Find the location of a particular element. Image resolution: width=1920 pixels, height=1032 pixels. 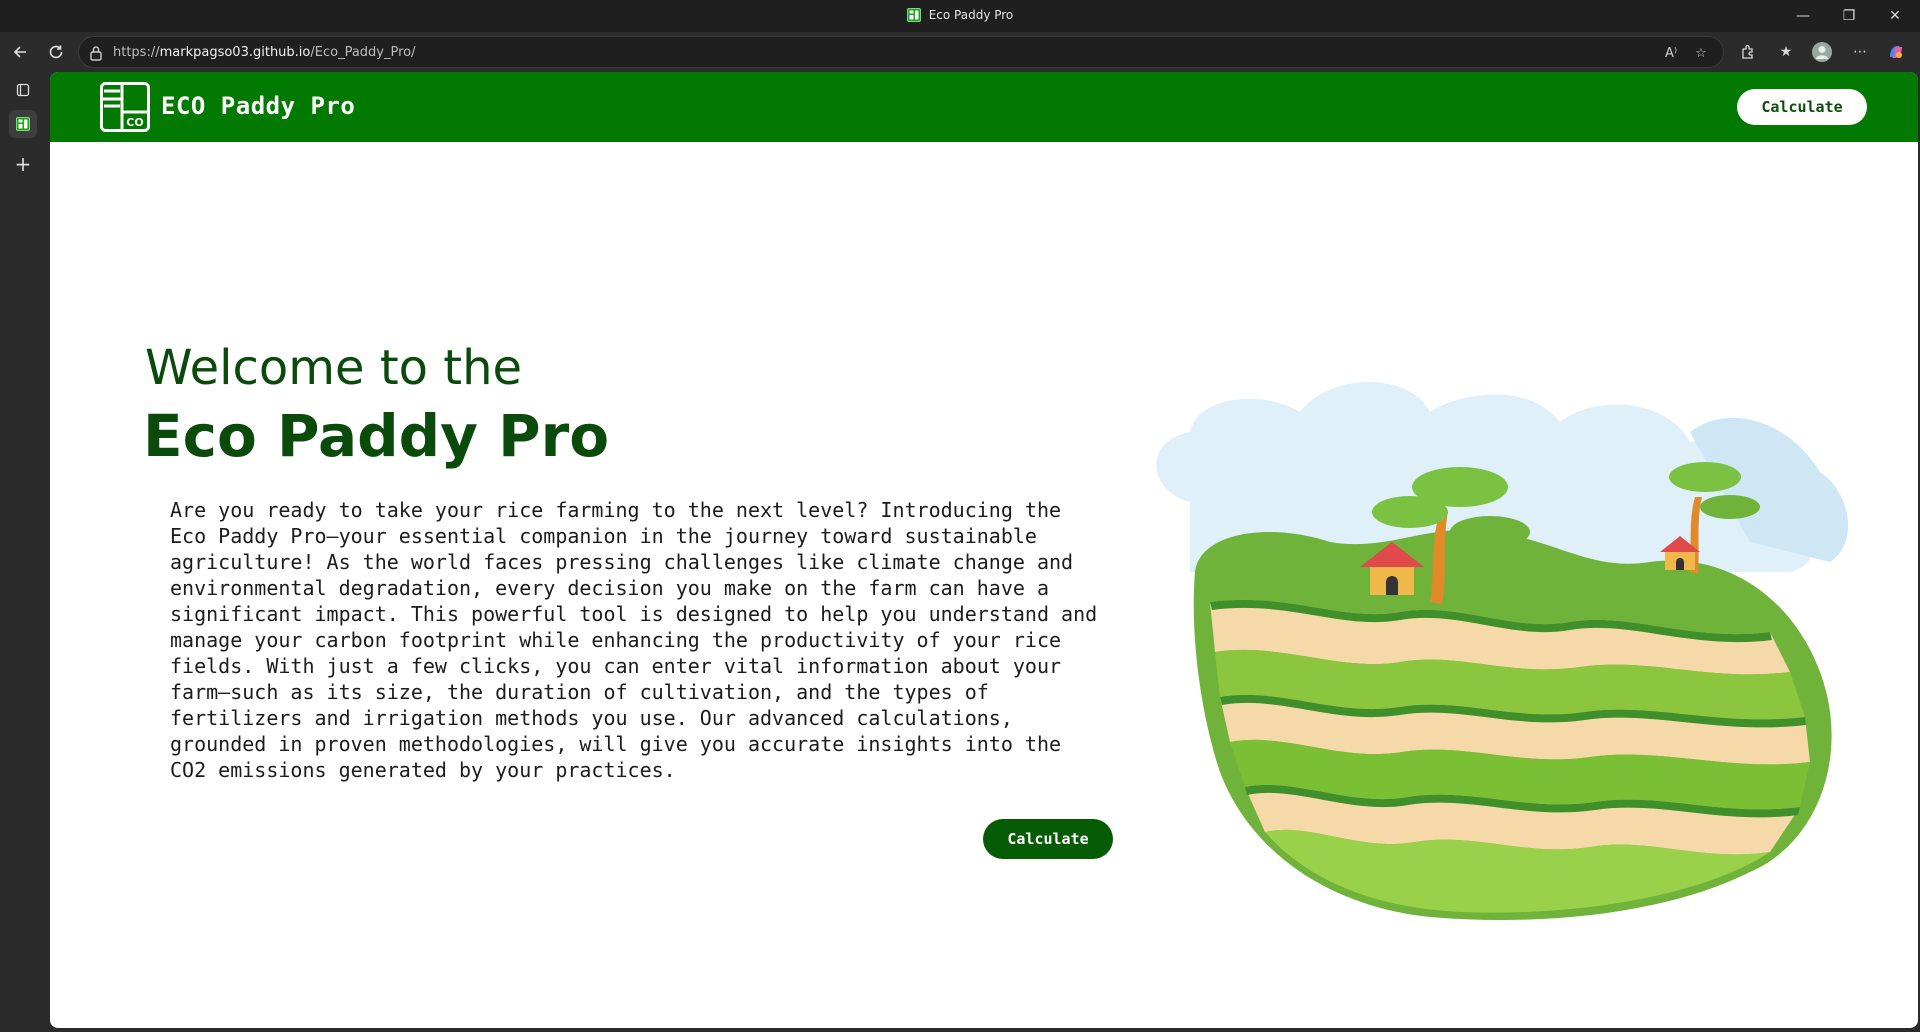

hero-title: Eco Paddy Pro is located at coordinates (376, 436).